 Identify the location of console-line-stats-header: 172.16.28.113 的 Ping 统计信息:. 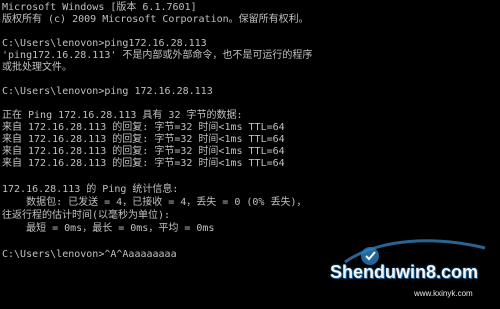
(90, 189).